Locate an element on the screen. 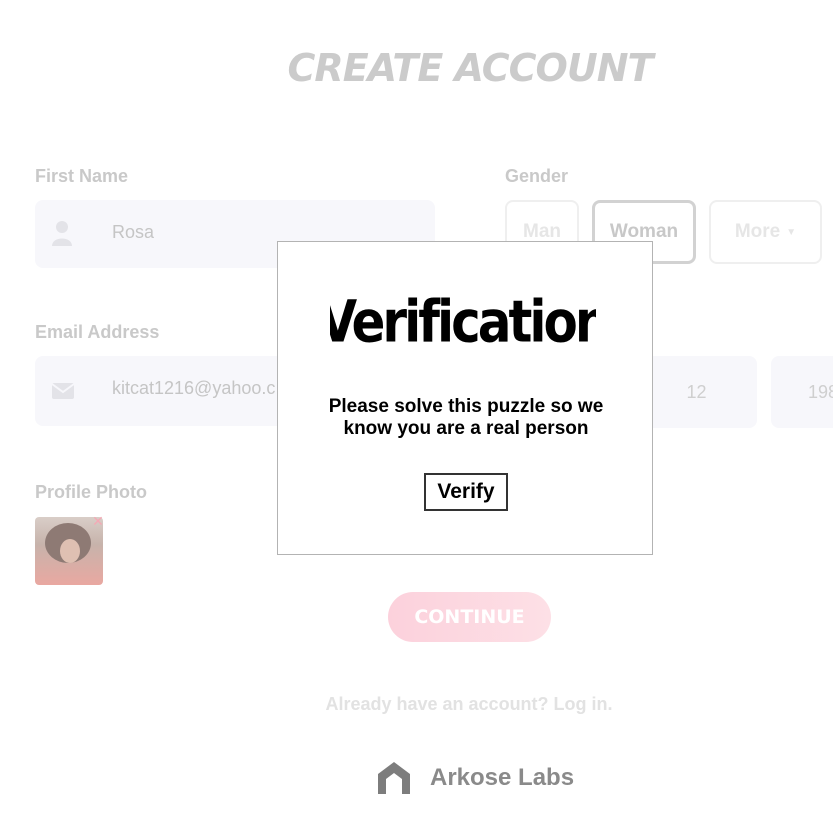 The width and height of the screenshot is (833, 824). person-icon is located at coordinates (62, 233).